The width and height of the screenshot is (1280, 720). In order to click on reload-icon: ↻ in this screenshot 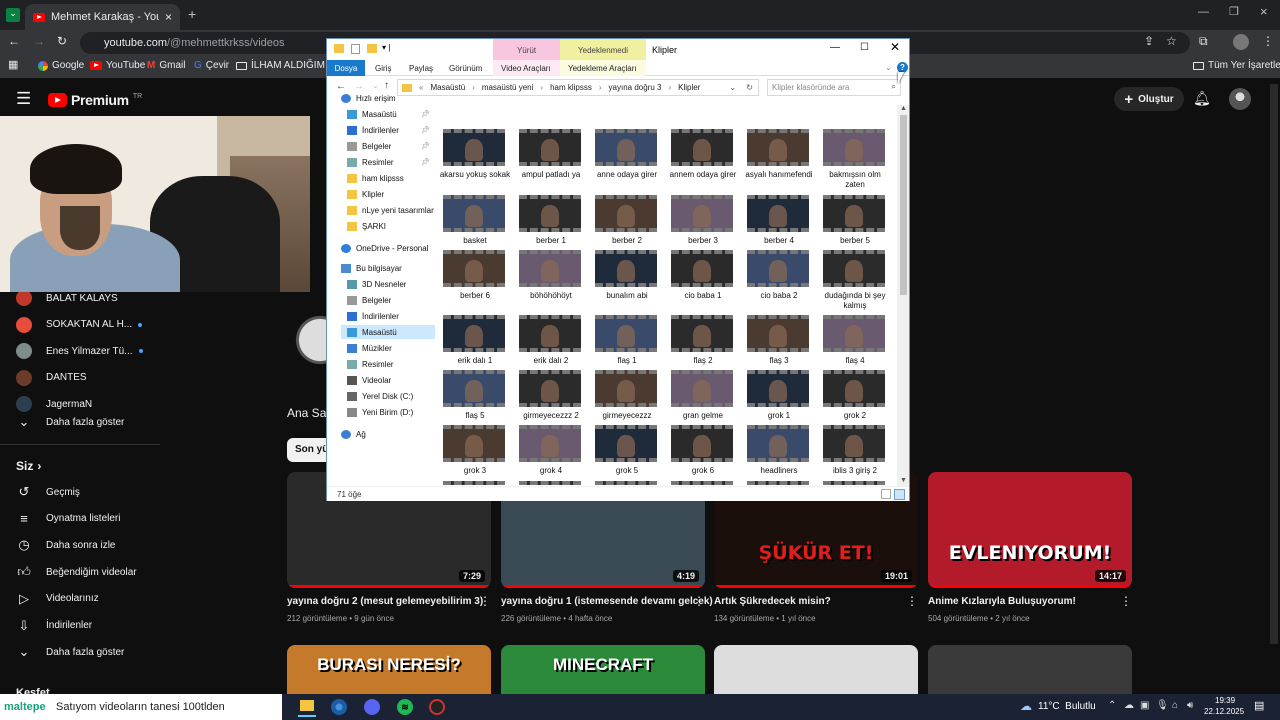, I will do `click(62, 41)`.